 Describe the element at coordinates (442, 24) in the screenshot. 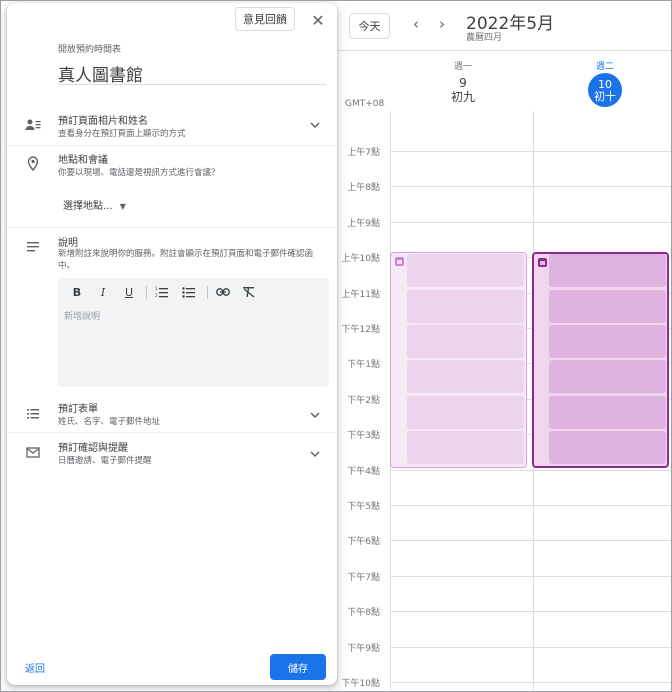

I see `next-week-icon: ›` at that location.